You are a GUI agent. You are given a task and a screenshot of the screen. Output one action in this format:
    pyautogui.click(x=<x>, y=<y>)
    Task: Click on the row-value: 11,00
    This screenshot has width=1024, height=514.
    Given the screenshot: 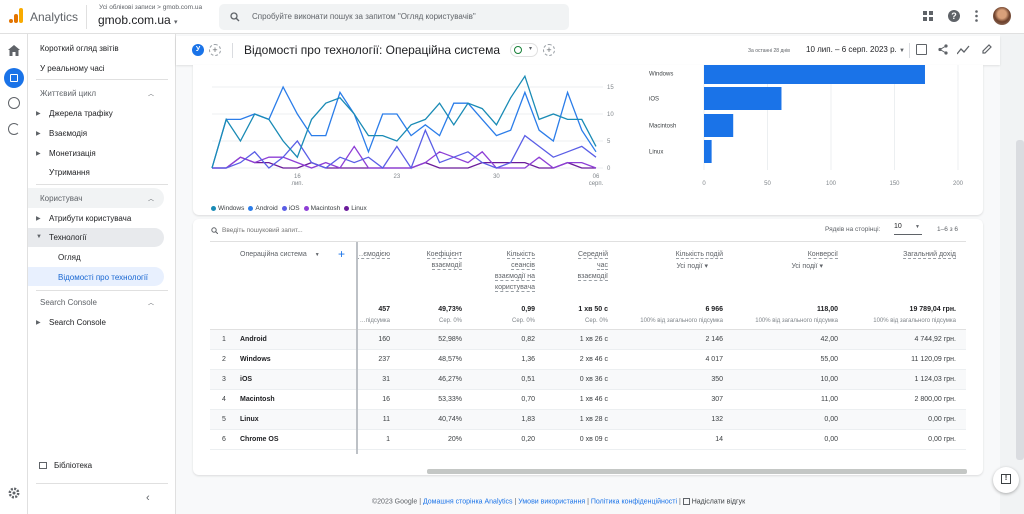 What is the action you would take?
    pyautogui.click(x=829, y=399)
    